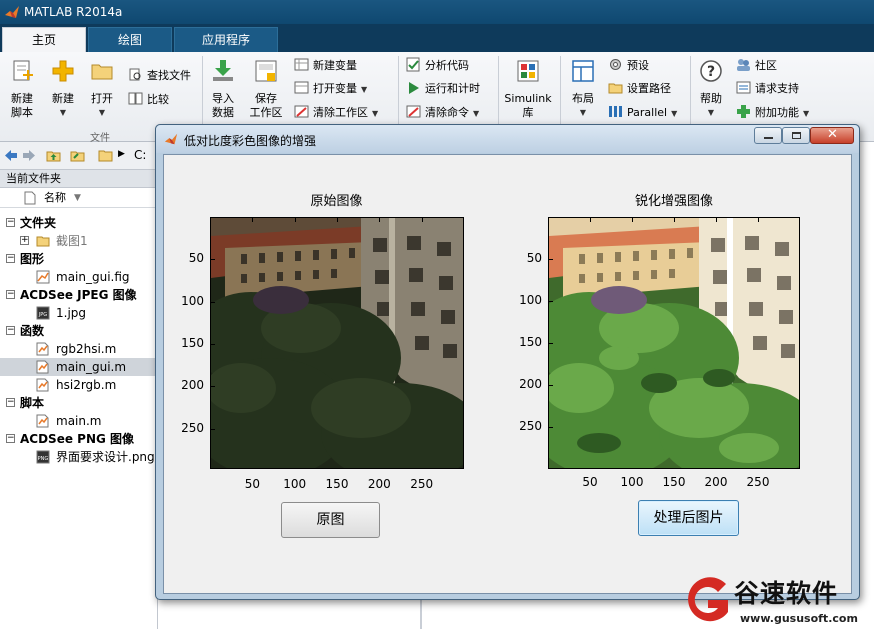  I want to click on original-image-button: 原图, so click(330, 520).